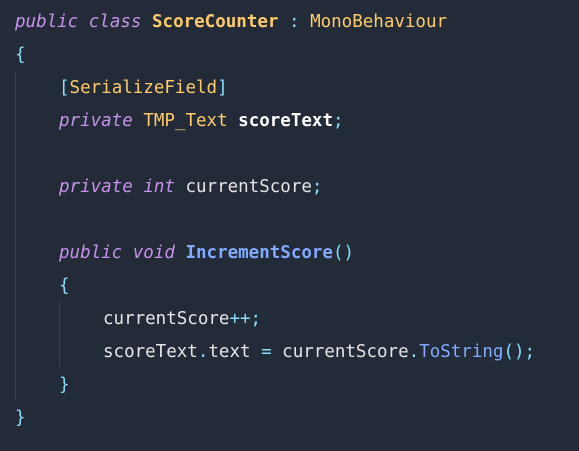  Describe the element at coordinates (153, 253) in the screenshot. I see `keyword-void: void` at that location.